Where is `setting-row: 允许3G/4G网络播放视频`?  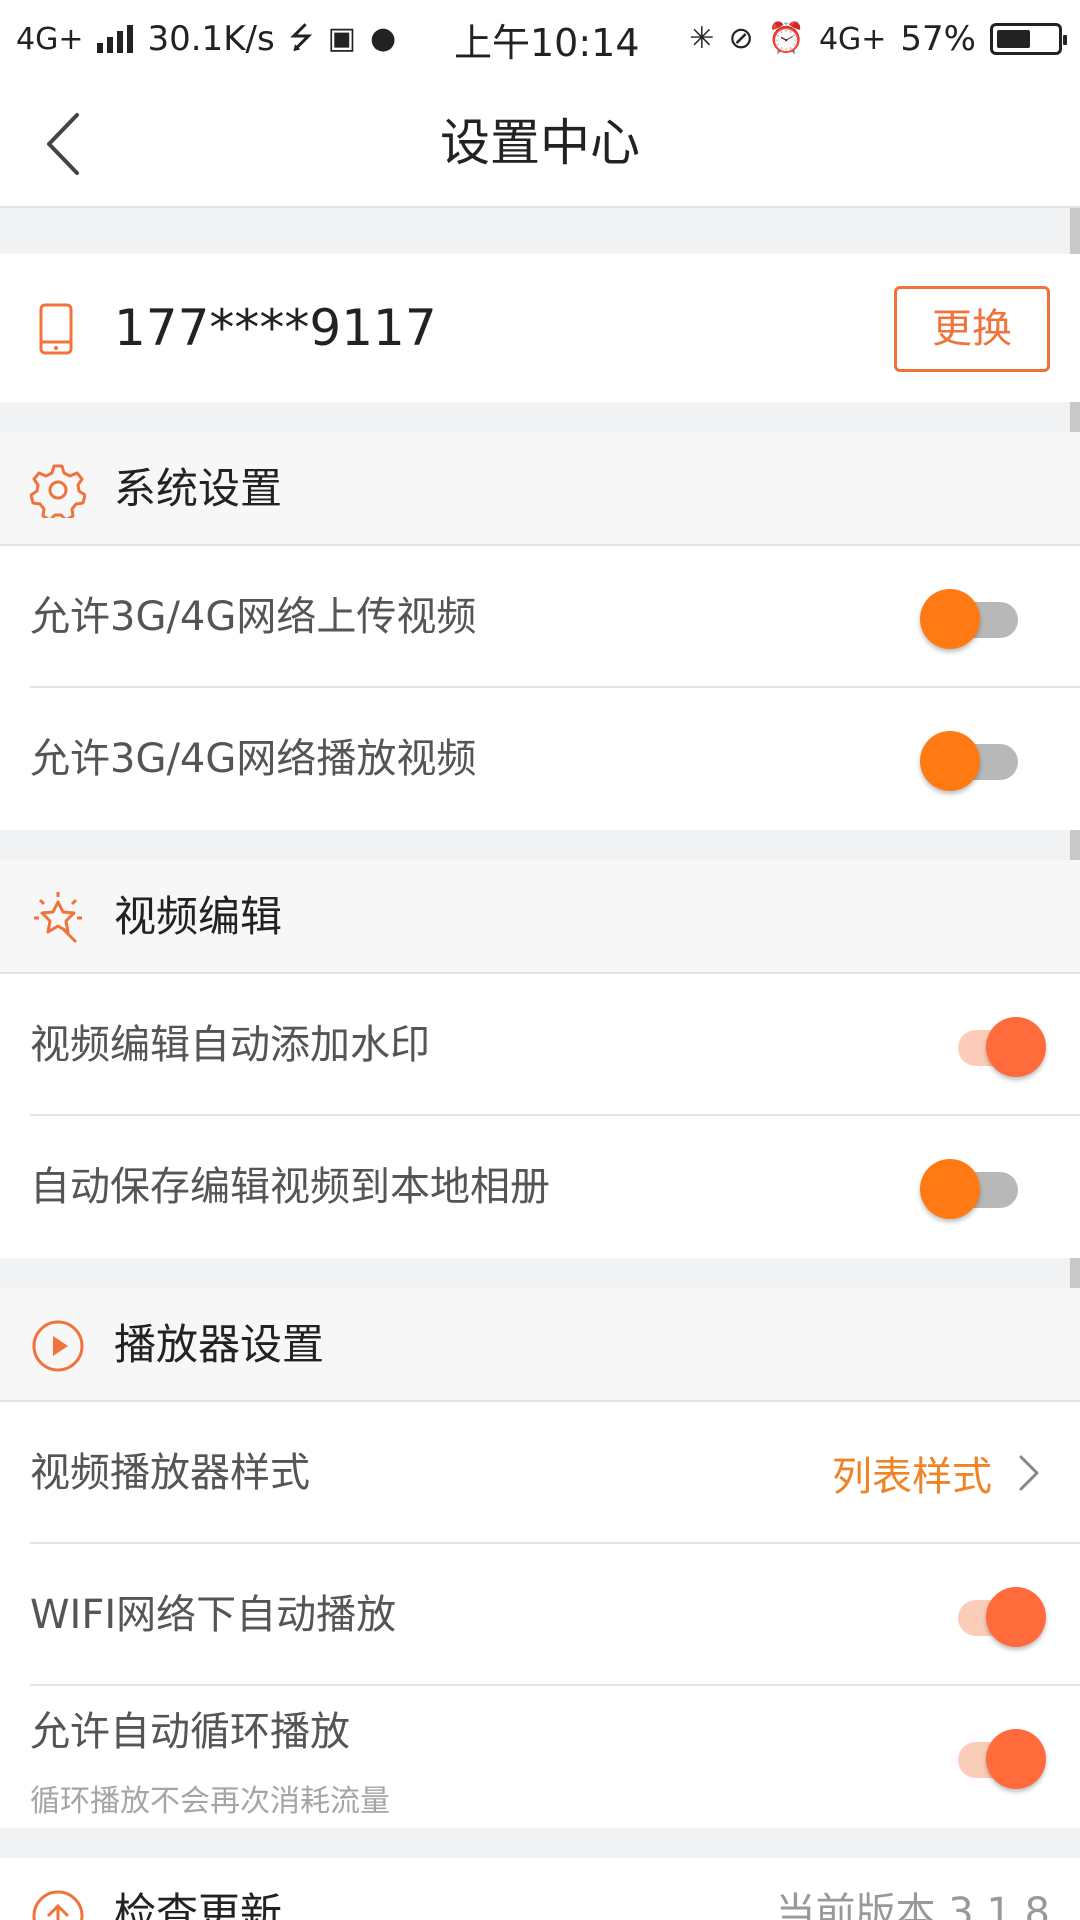 setting-row: 允许3G/4G网络播放视频 is located at coordinates (540, 759).